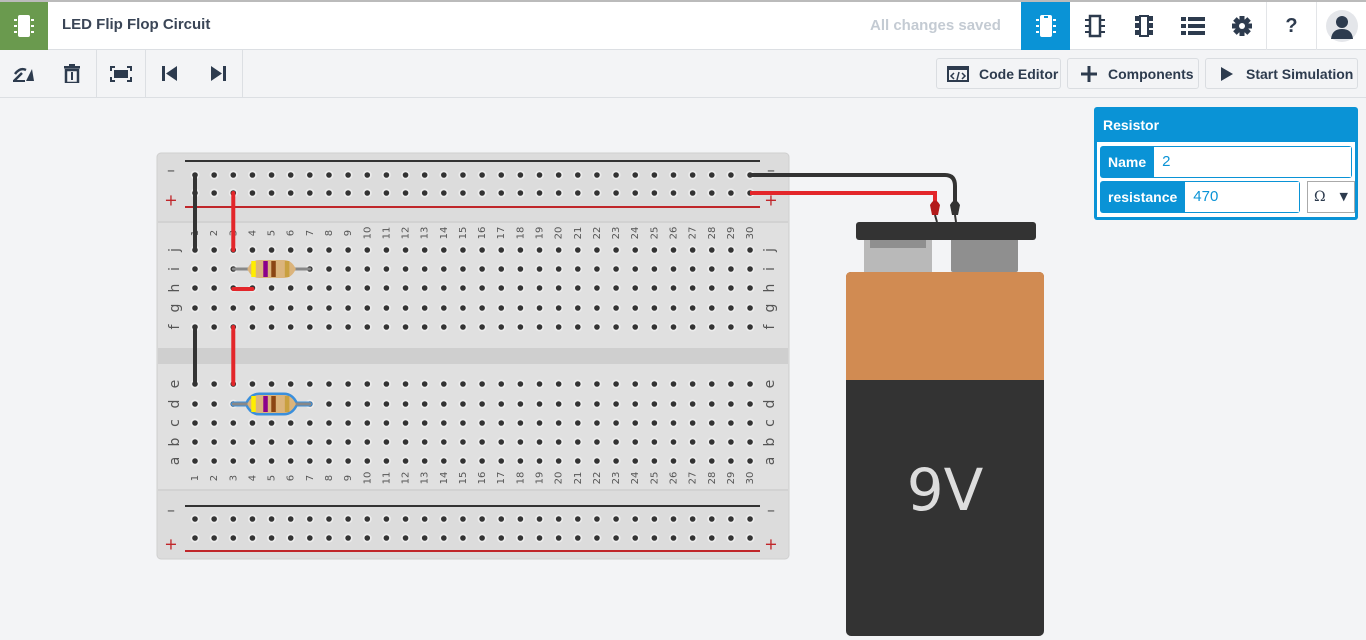  What do you see at coordinates (945, 429) in the screenshot?
I see `battery-9v: 9V` at bounding box center [945, 429].